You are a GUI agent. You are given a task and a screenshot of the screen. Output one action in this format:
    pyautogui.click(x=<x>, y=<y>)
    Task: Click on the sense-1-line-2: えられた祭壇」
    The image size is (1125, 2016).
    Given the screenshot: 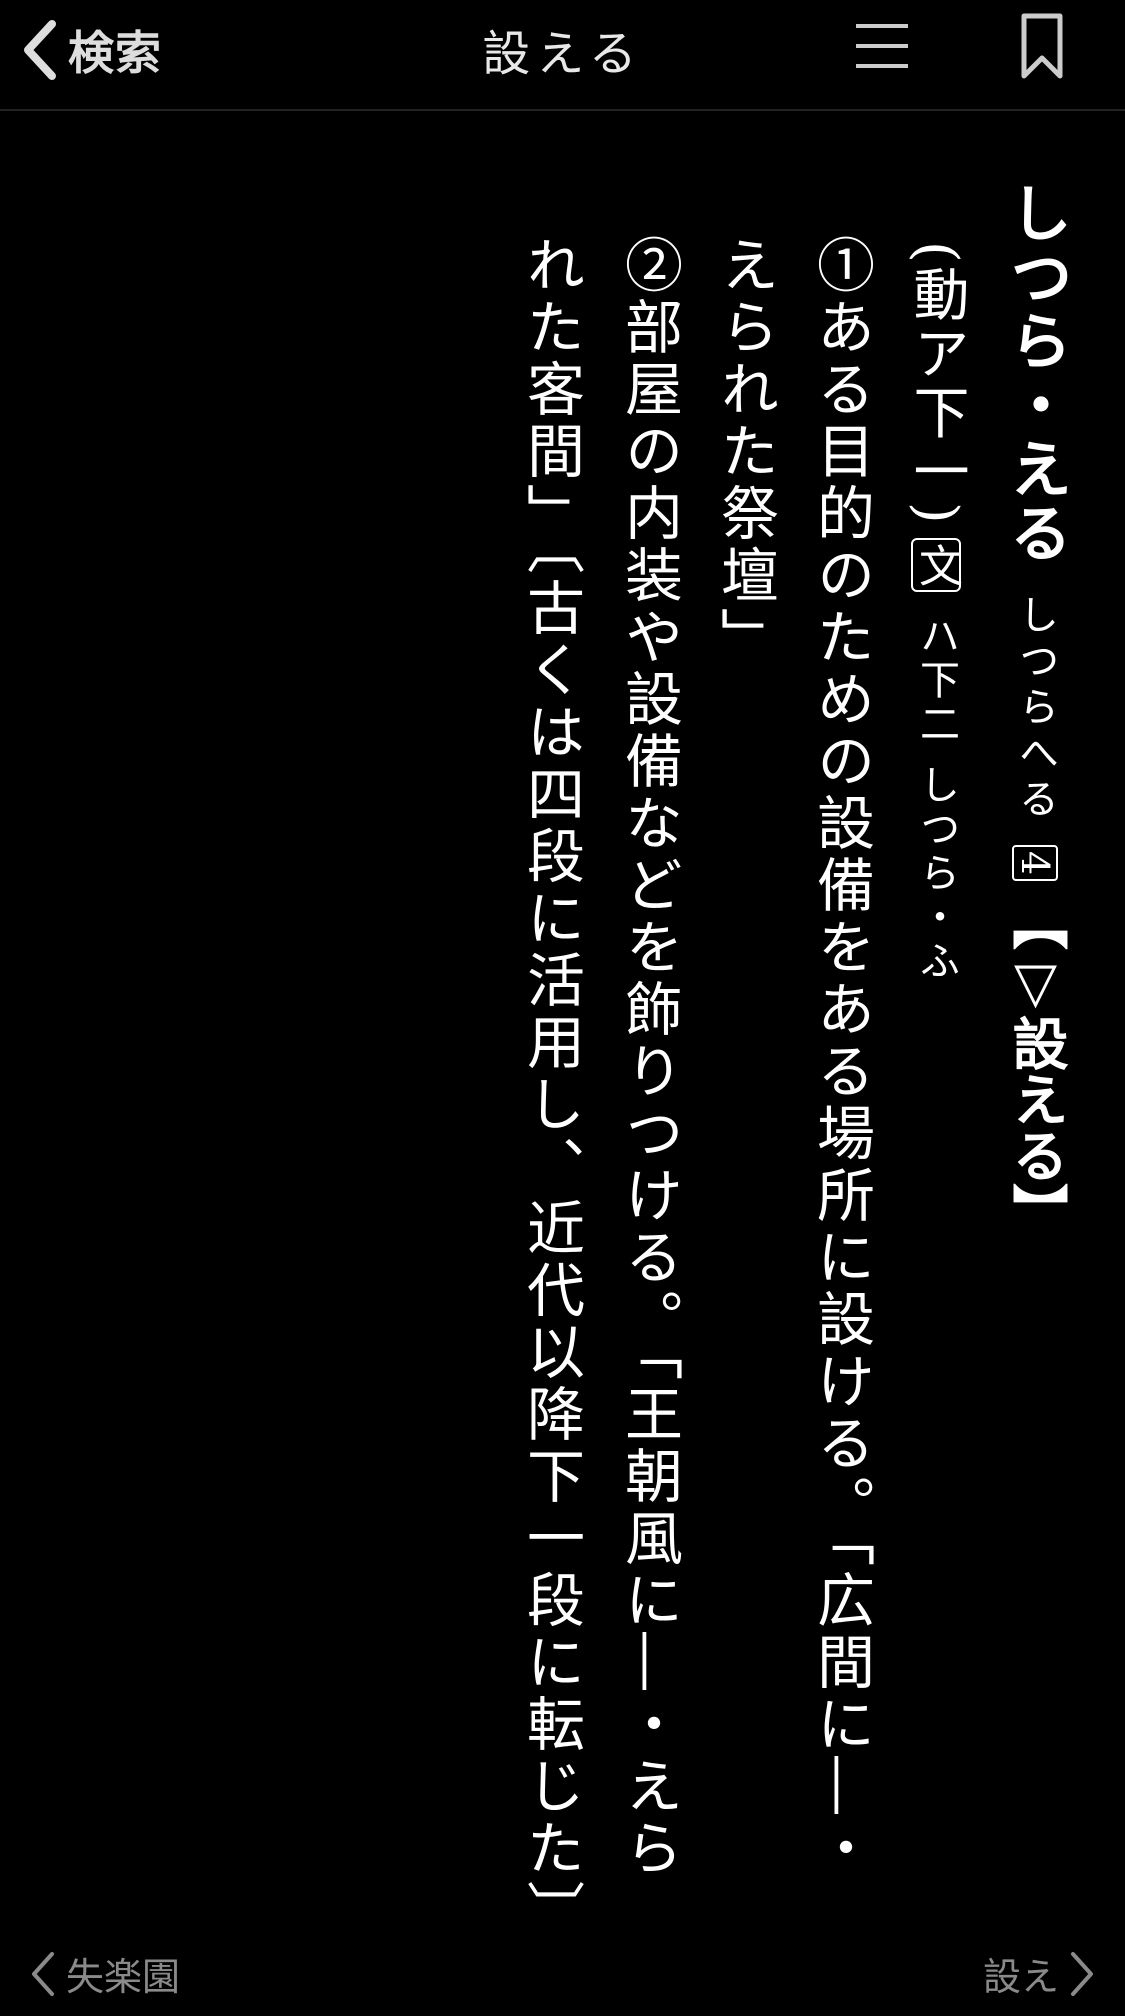 What is the action you would take?
    pyautogui.click(x=745, y=452)
    